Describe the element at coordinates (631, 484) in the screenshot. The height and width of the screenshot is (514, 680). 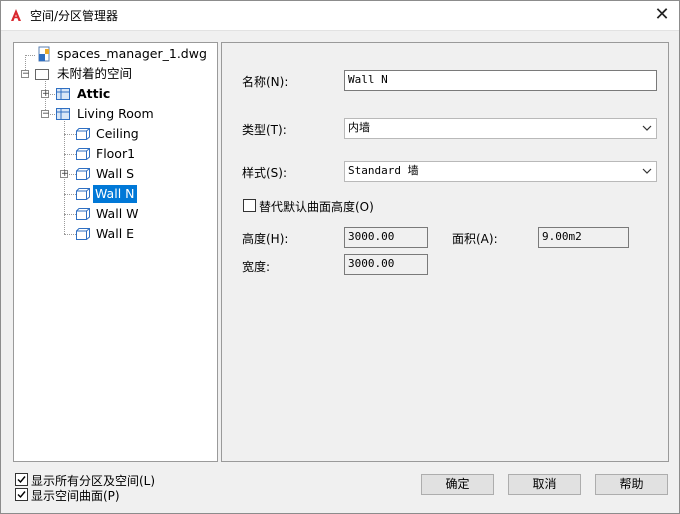
I see `help-button: 帮助` at that location.